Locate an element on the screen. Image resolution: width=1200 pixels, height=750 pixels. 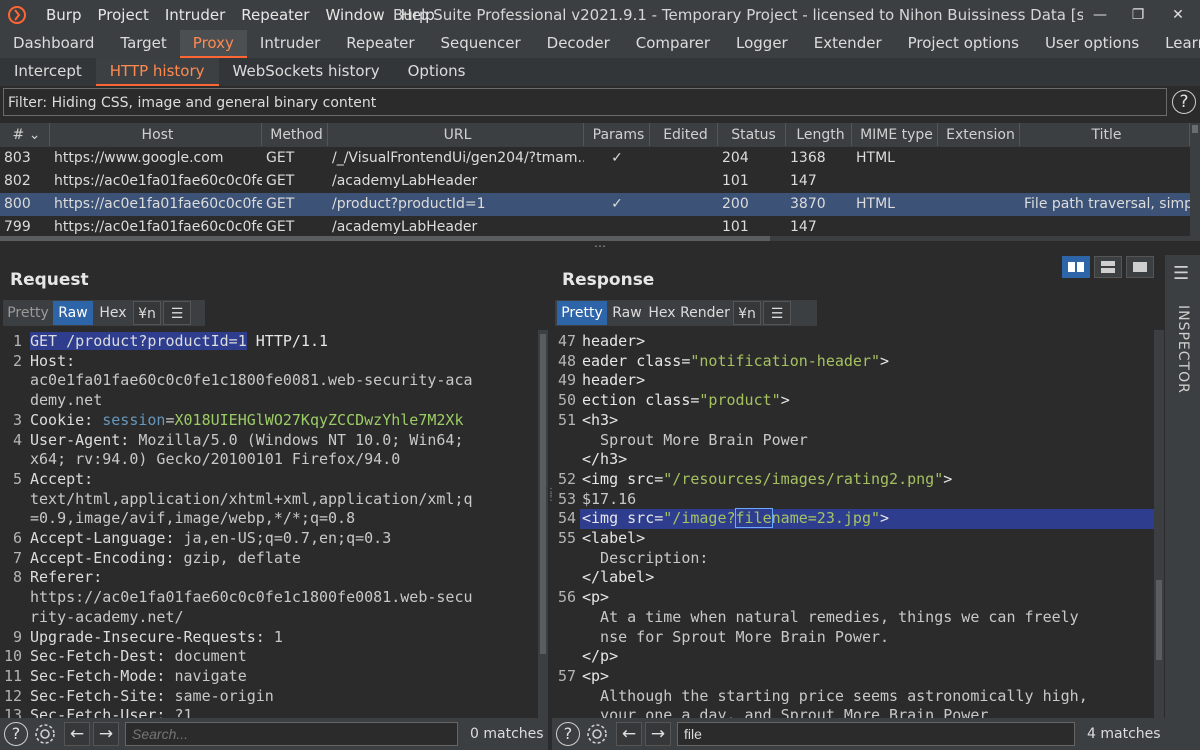
tab-target: Target is located at coordinates (143, 44).